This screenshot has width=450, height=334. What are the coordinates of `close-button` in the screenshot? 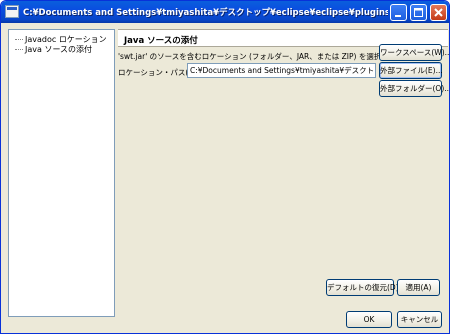 It's located at (438, 12).